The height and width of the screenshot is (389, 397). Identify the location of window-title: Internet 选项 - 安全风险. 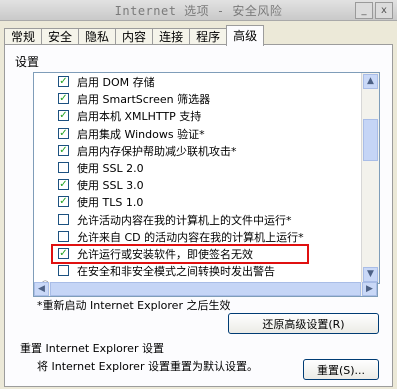
(198, 11).